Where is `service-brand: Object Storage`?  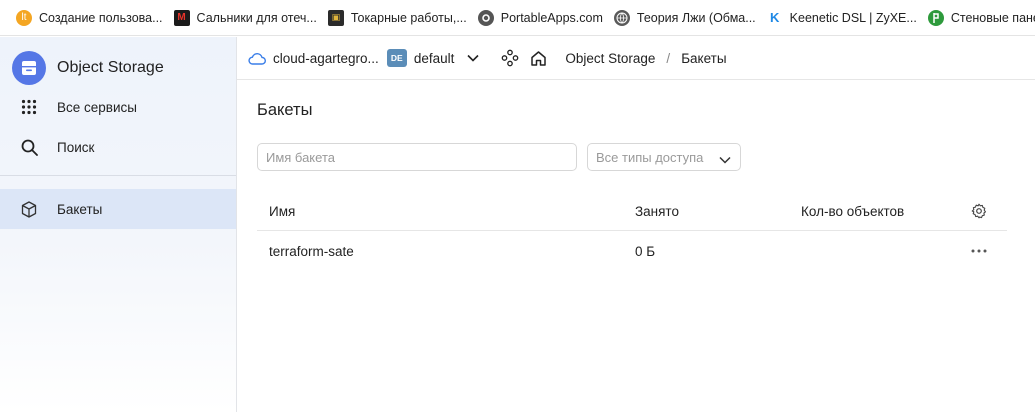
service-brand: Object Storage is located at coordinates (88, 68).